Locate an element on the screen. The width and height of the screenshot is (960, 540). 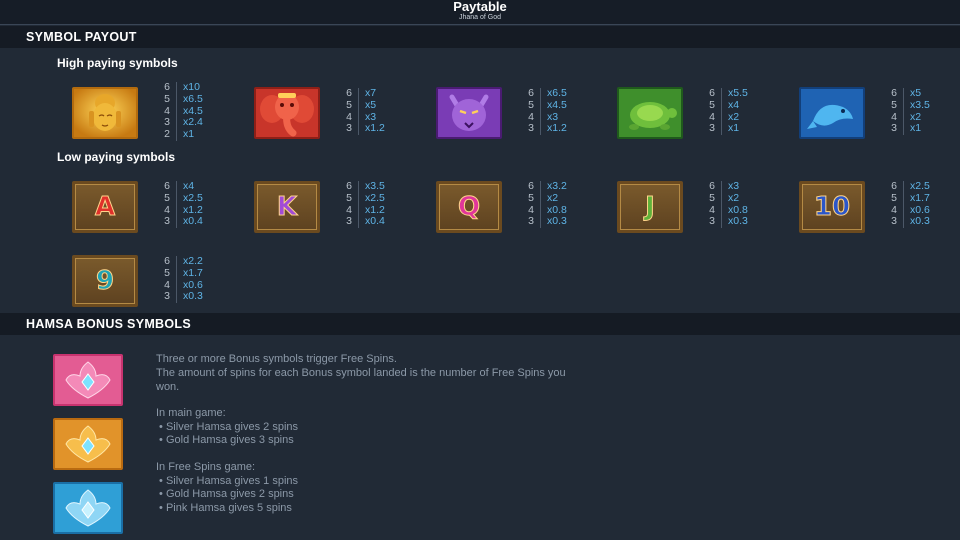
payout-multiplier: x4.5 is located at coordinates (557, 104).